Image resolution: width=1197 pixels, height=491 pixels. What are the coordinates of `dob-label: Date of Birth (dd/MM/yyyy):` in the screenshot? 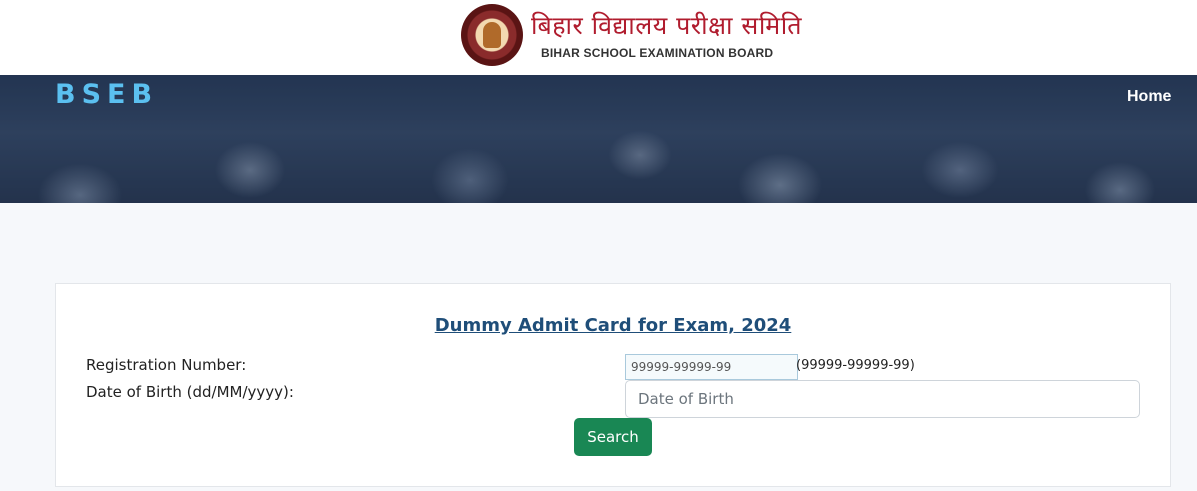 It's located at (190, 392).